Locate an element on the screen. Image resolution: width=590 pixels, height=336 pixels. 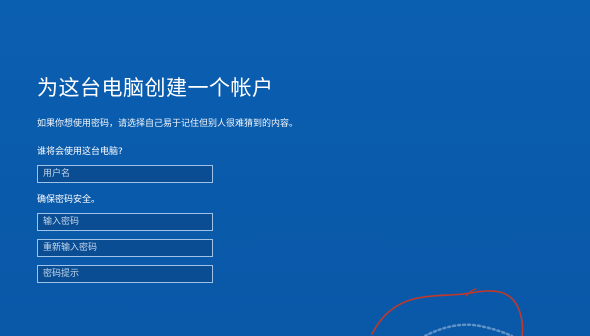
password-hint-input is located at coordinates (125, 274).